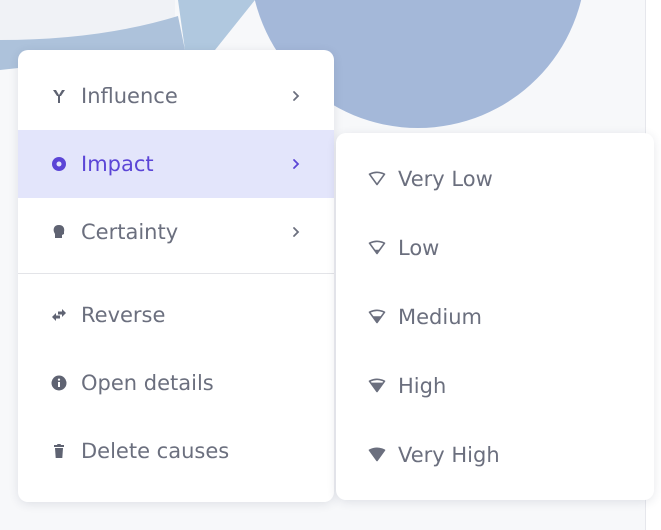  Describe the element at coordinates (176, 232) in the screenshot. I see `menu-item: Certainty` at that location.